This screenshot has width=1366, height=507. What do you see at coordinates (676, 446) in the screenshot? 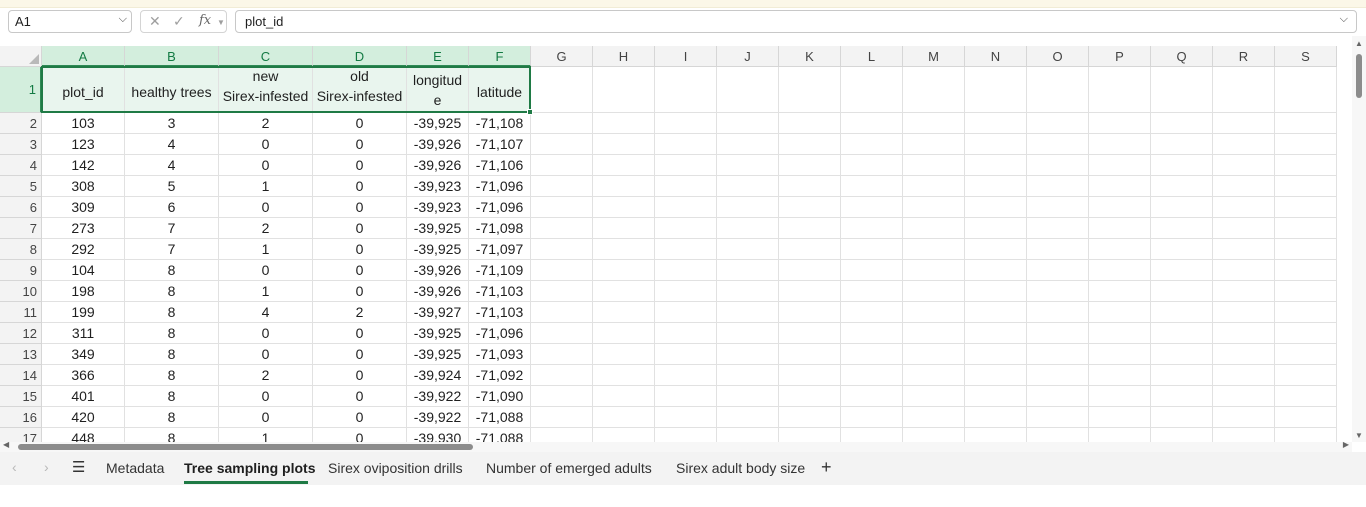
I see `horizontal-scrollbar: ◀ ▶` at bounding box center [676, 446].